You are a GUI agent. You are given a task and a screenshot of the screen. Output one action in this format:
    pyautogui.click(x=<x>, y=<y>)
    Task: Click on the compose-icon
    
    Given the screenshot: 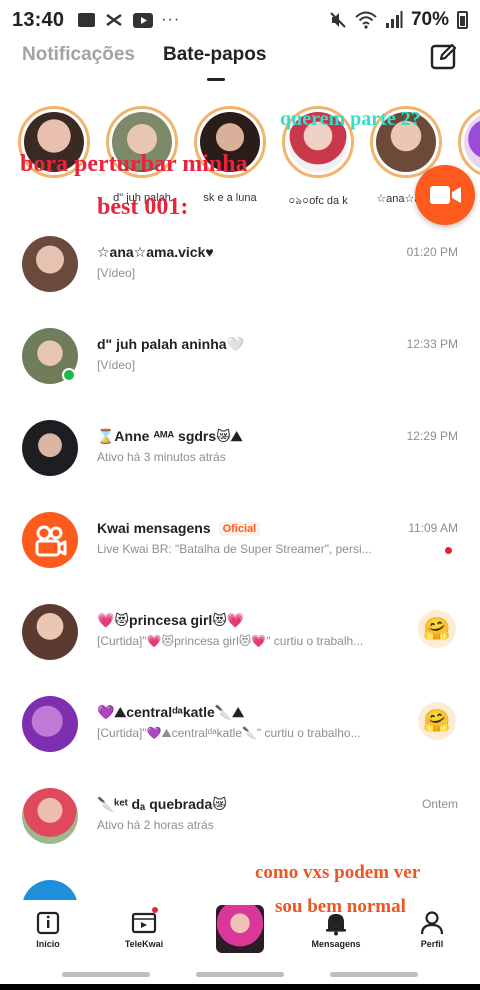 What is the action you would take?
    pyautogui.click(x=444, y=56)
    